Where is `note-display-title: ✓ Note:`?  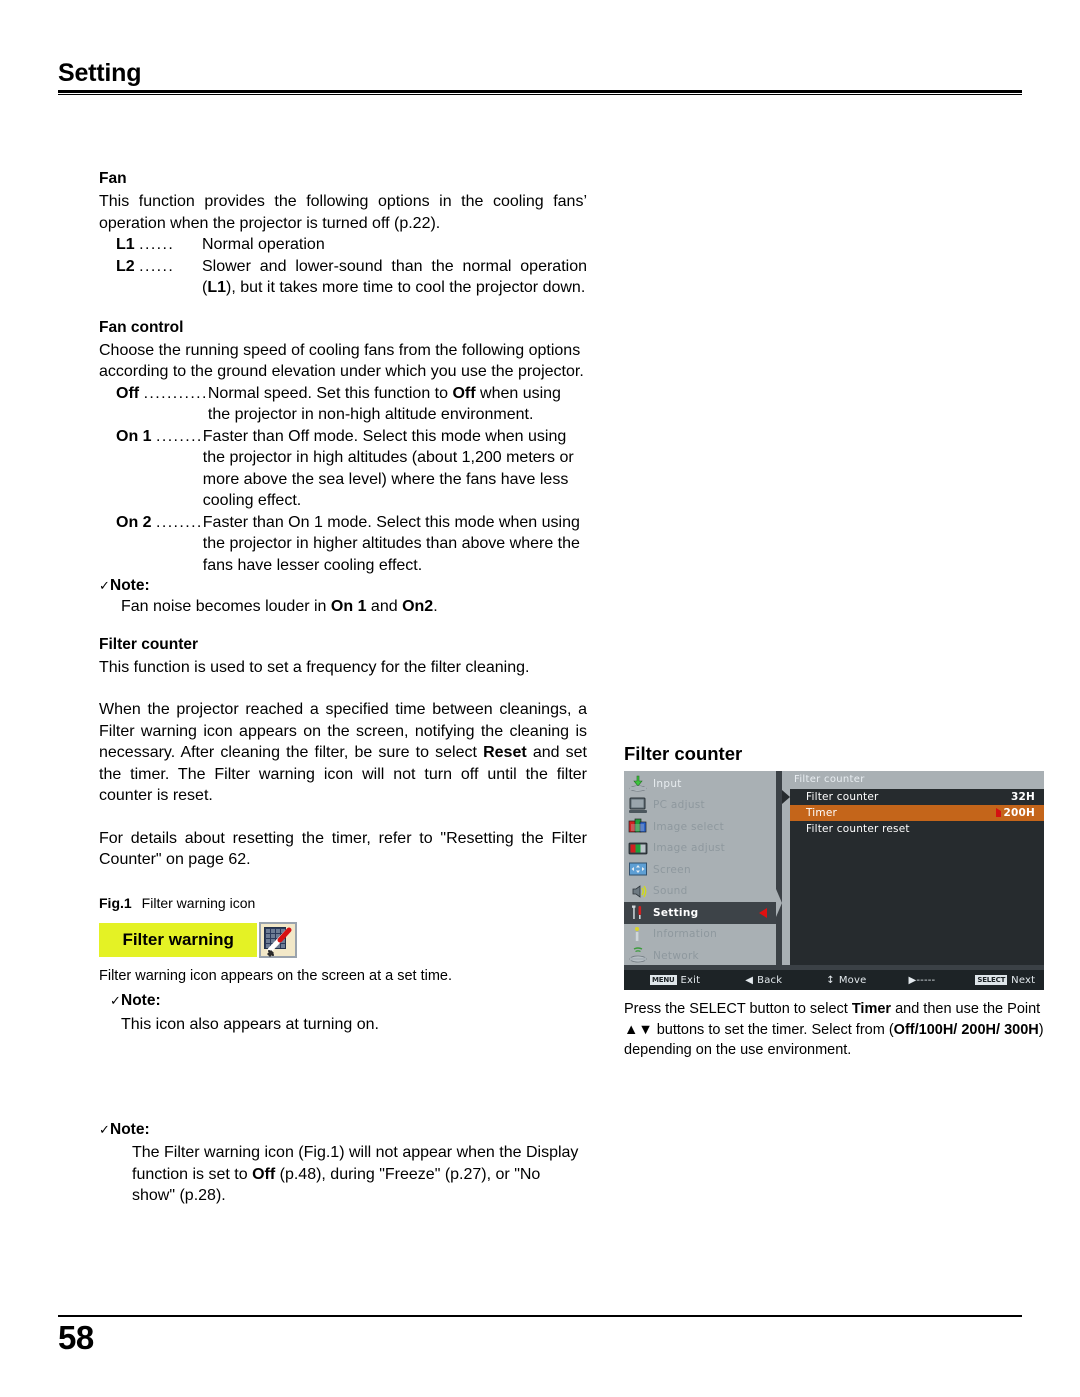 note-display-title: ✓ Note: is located at coordinates (124, 1129).